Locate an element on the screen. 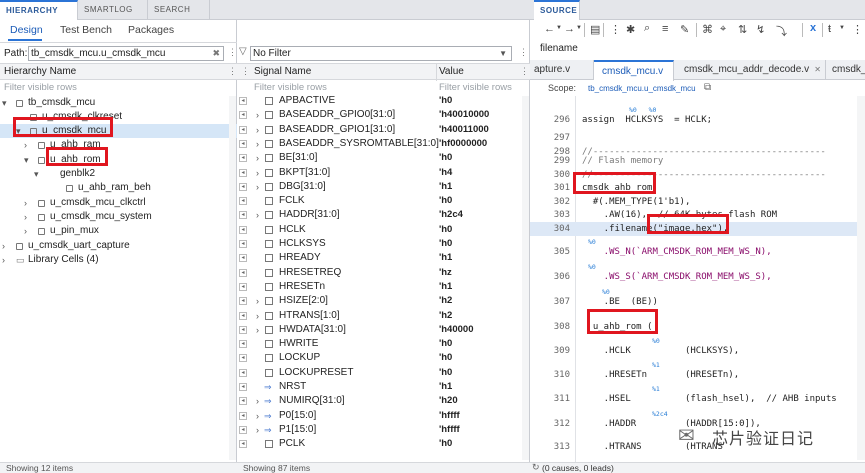 Image resolution: width=865 pixels, height=473 pixels. signal-row: ◂ › BKPT[31:0] 'h4 is located at coordinates (383, 173).